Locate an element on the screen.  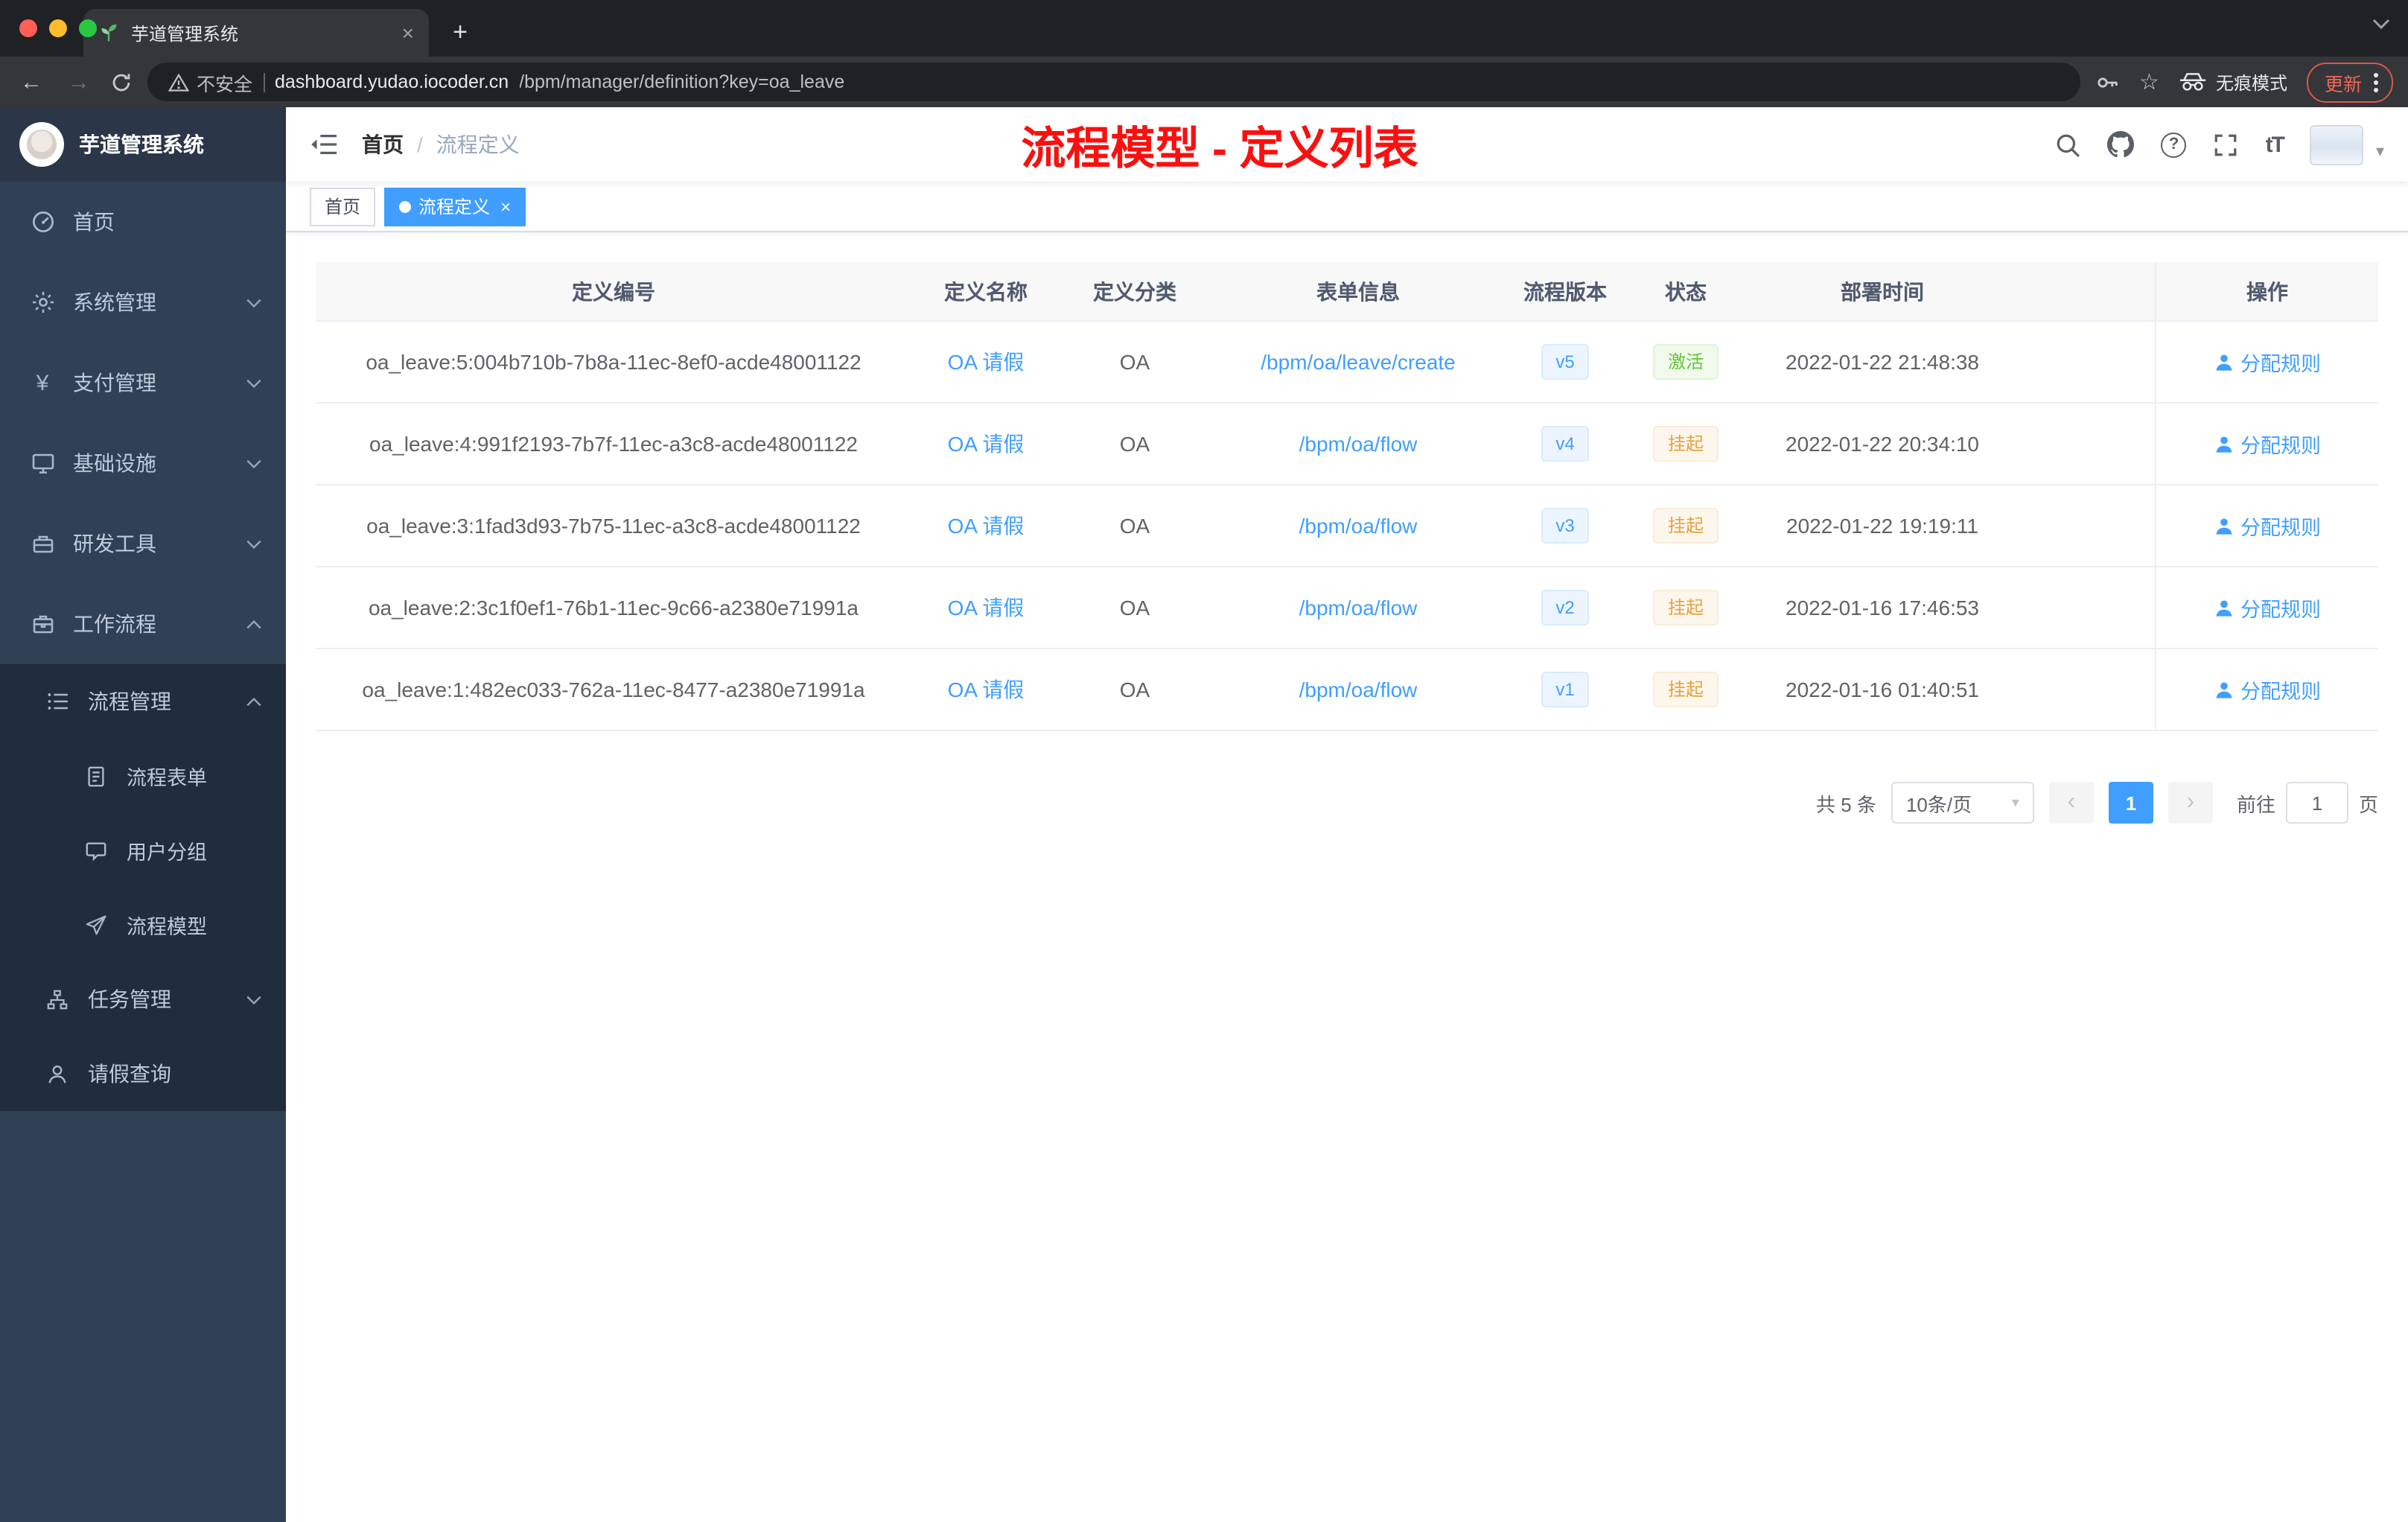
pagination-total: 共 5 条 is located at coordinates (1846, 804).